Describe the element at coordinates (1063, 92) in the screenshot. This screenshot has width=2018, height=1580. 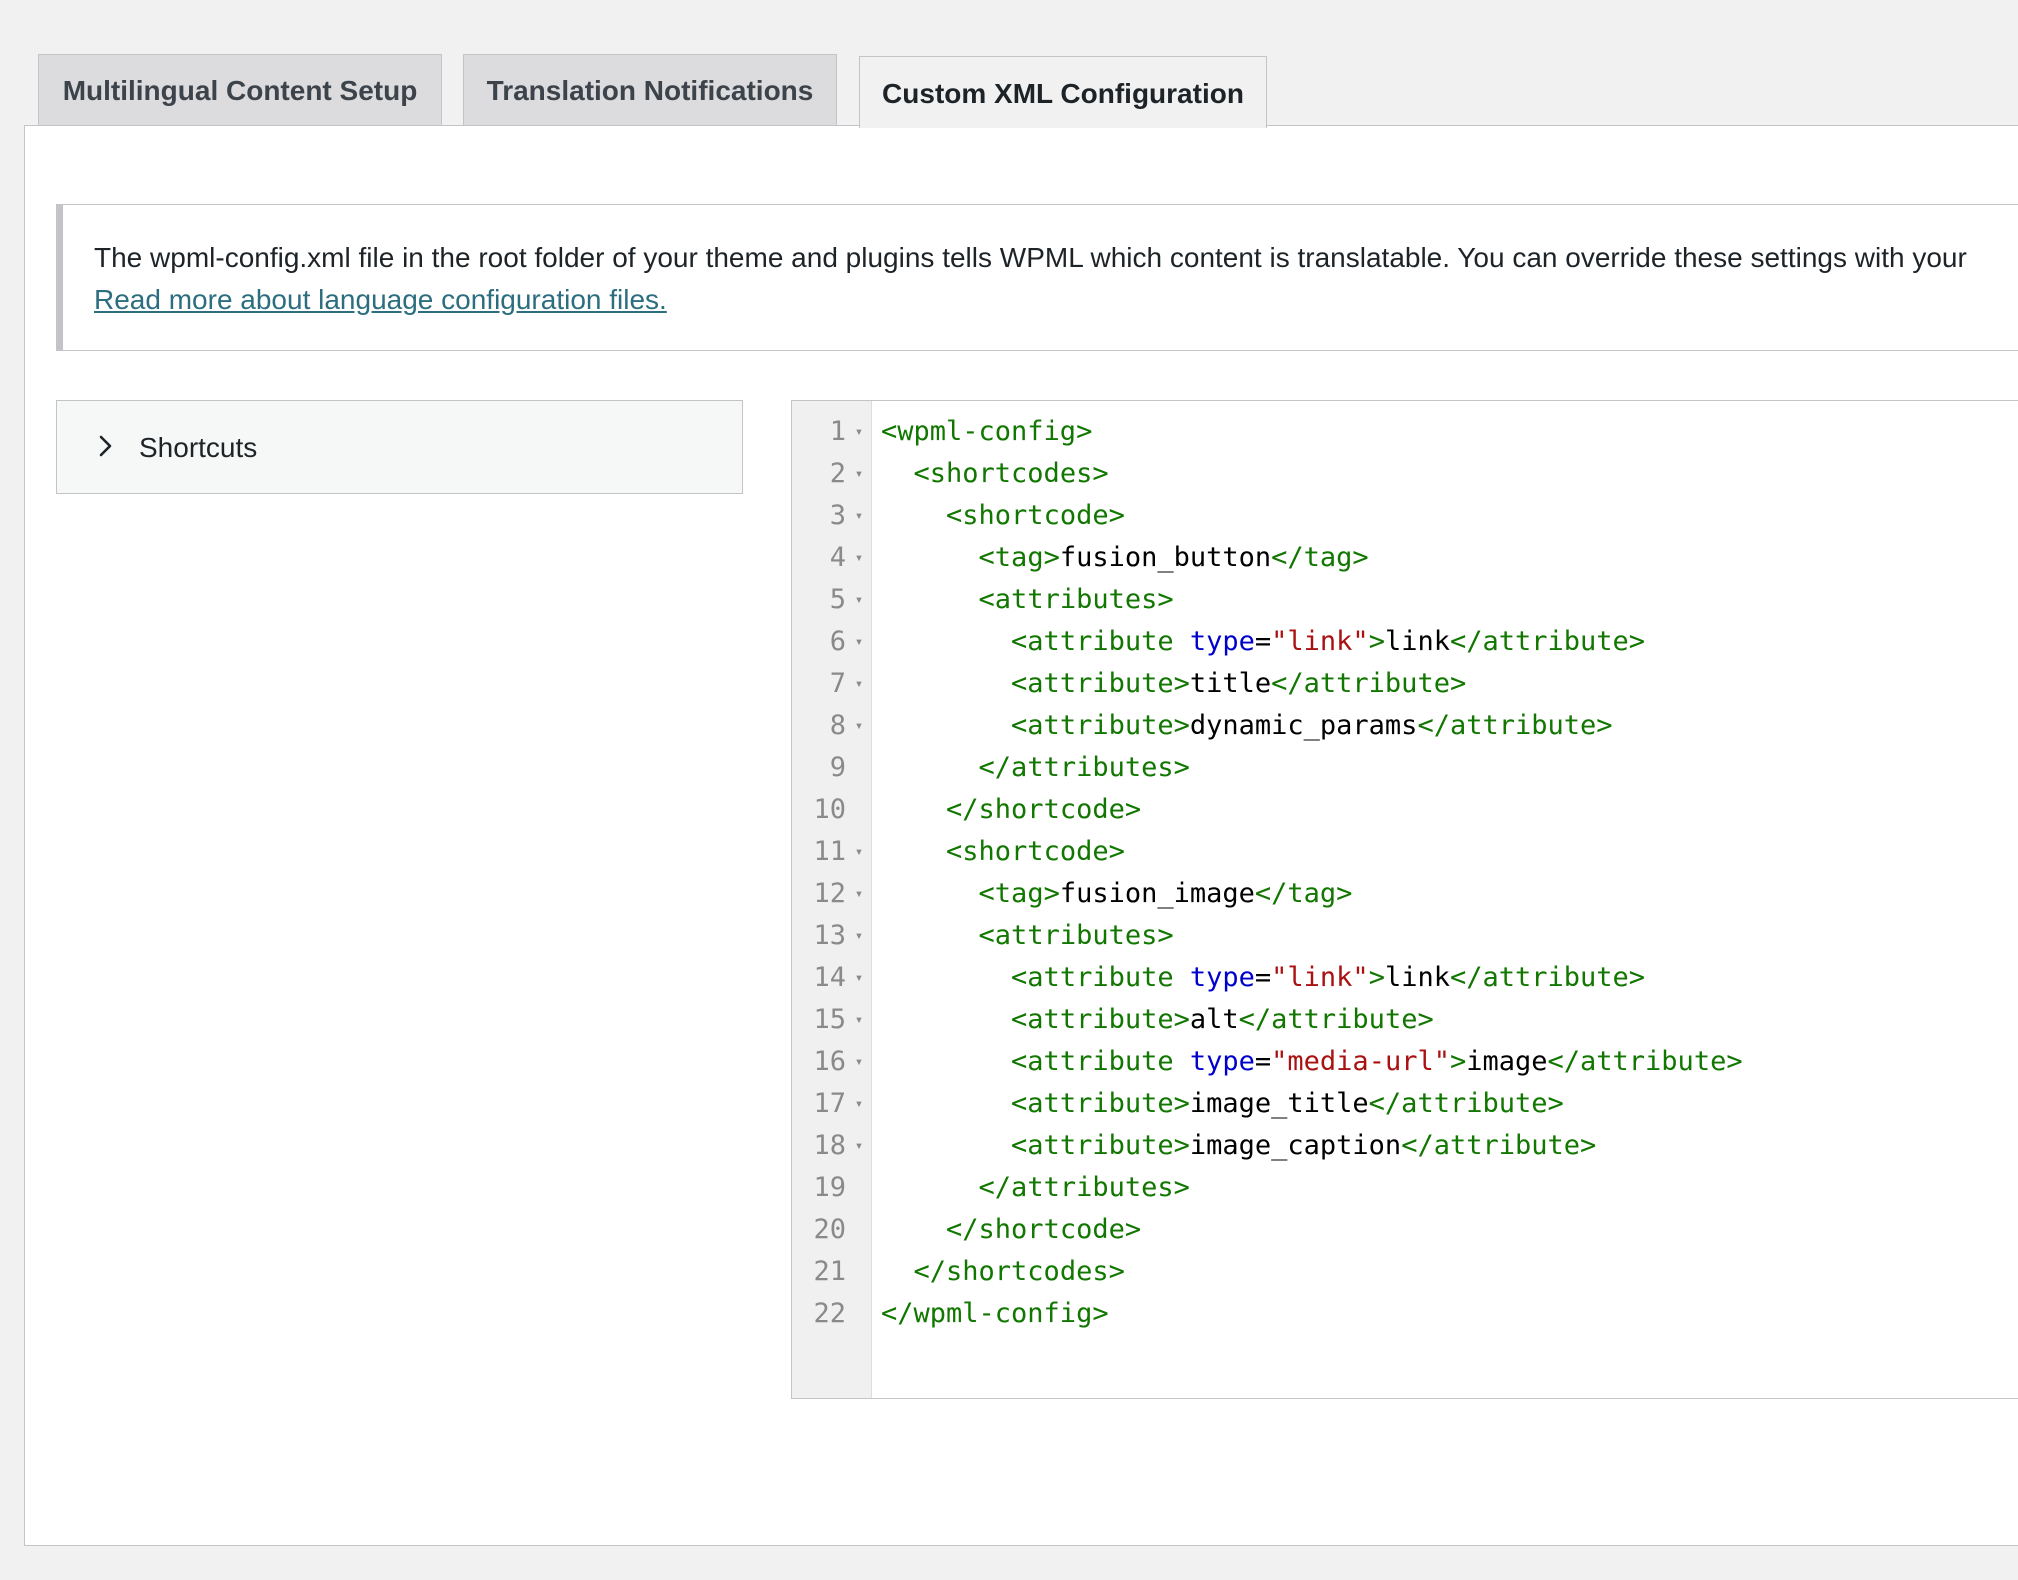
I see `tab-custom-xml-configuration: Custom XML Configuration` at that location.